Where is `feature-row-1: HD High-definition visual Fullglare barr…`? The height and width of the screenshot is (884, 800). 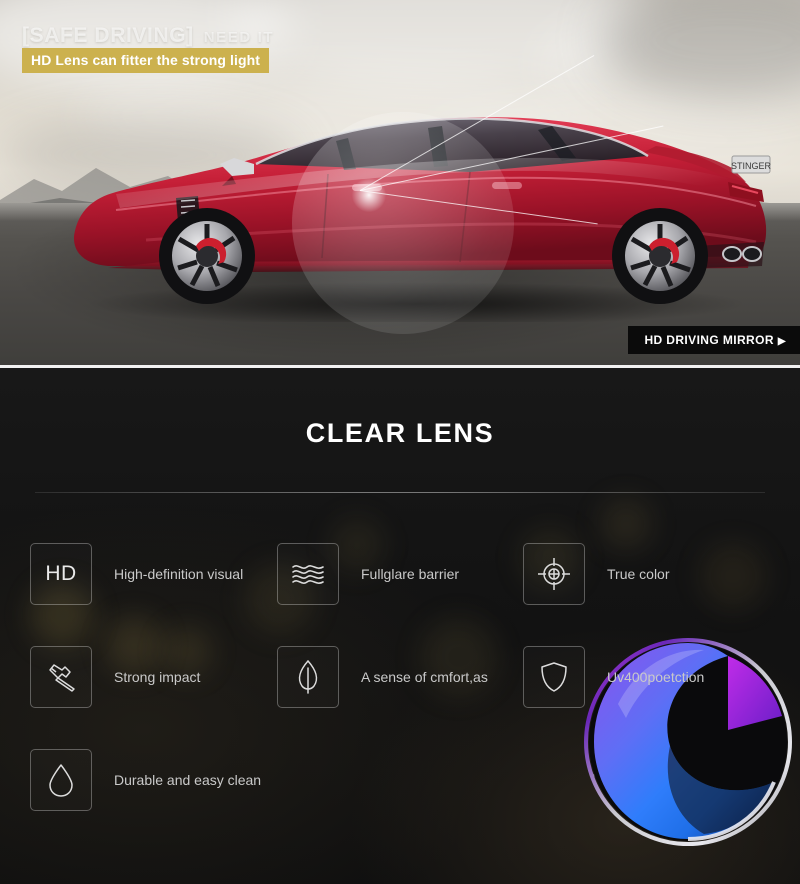
feature-row-1: HD High-definition visual Fullglare barr… is located at coordinates (400, 576).